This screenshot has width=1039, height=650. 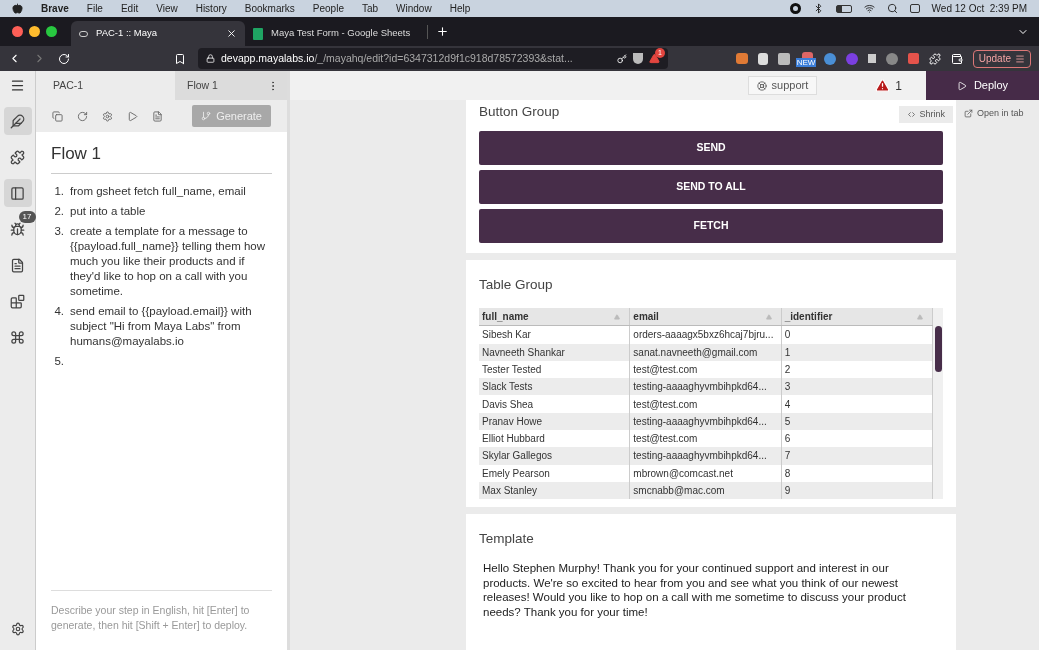 I want to click on action-button: SEND, so click(x=711, y=148).